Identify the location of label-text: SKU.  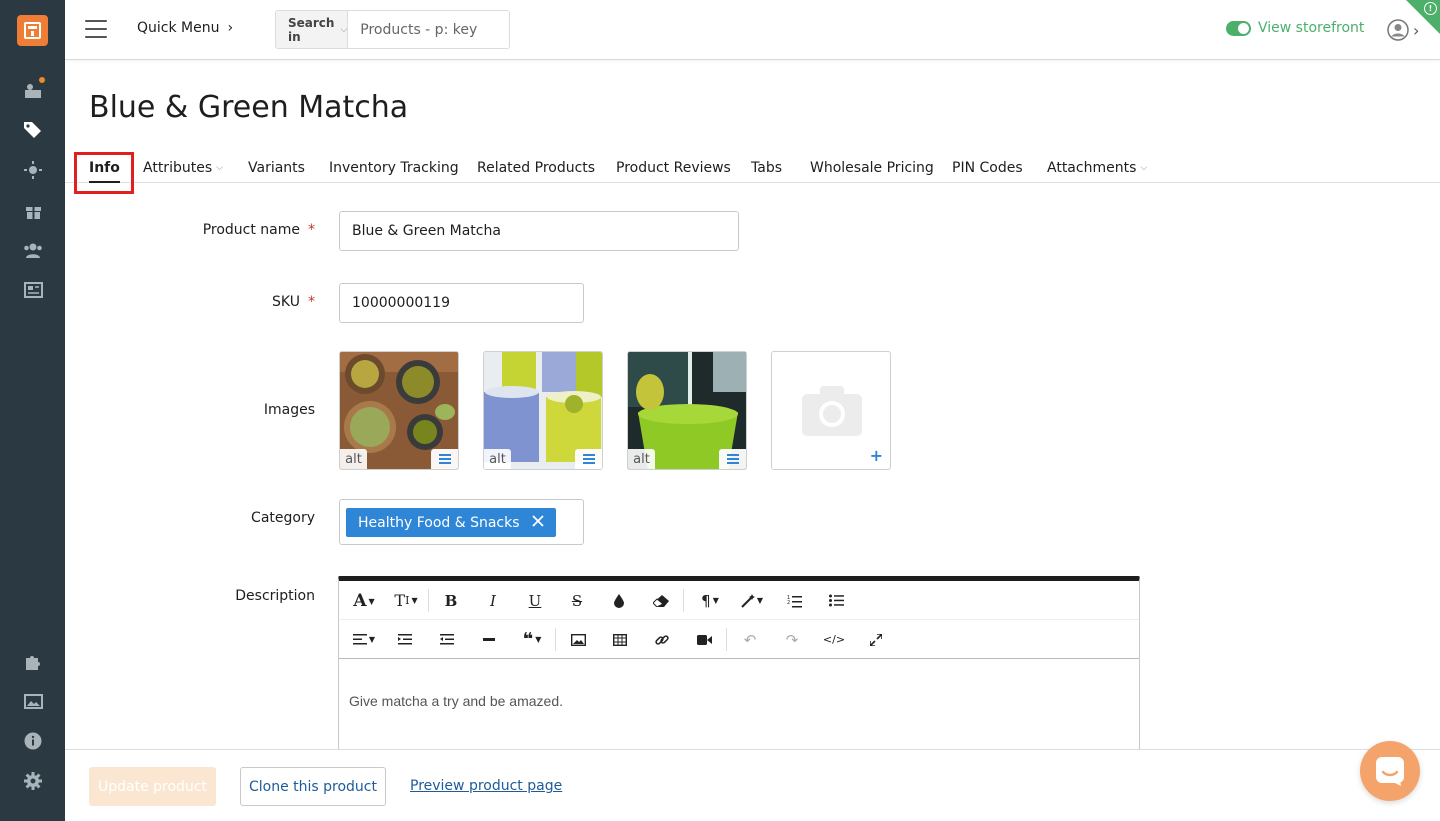
(286, 302).